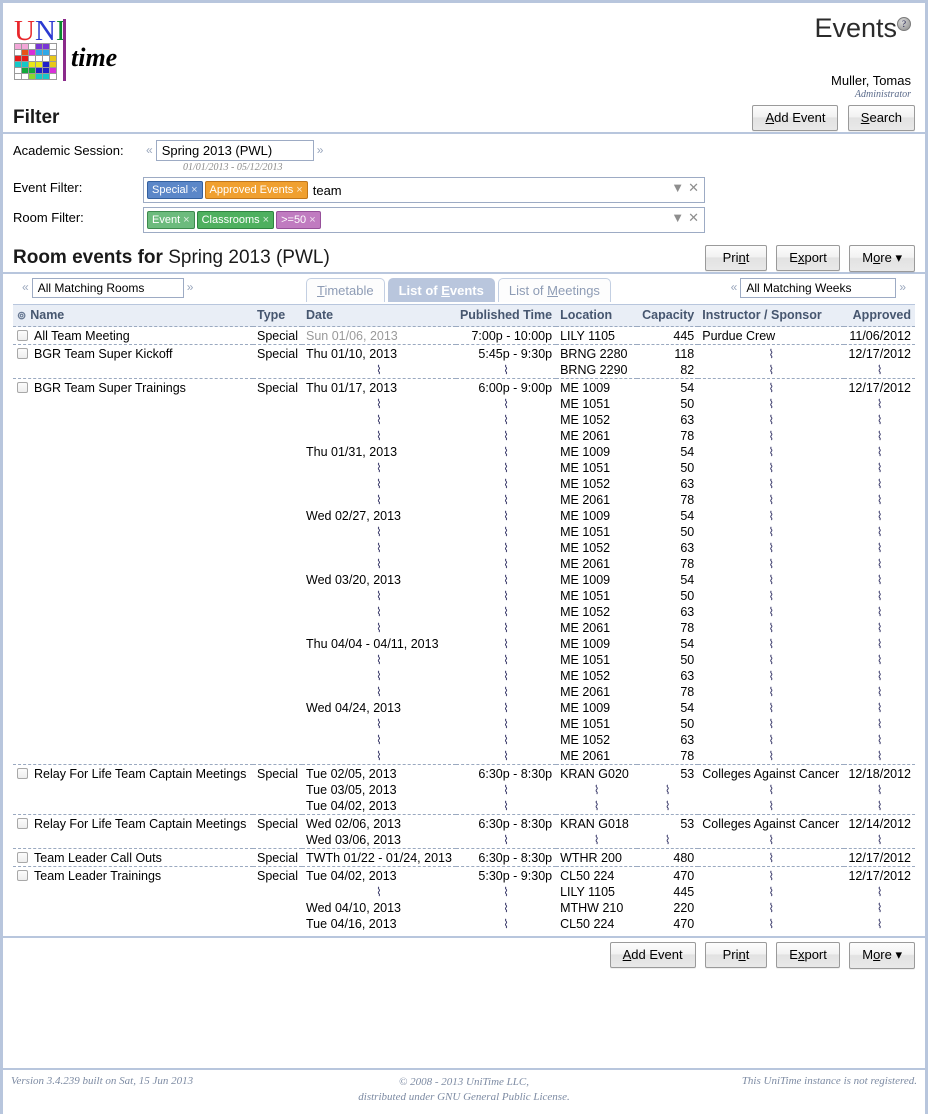  I want to click on next-session-icon: », so click(320, 150).